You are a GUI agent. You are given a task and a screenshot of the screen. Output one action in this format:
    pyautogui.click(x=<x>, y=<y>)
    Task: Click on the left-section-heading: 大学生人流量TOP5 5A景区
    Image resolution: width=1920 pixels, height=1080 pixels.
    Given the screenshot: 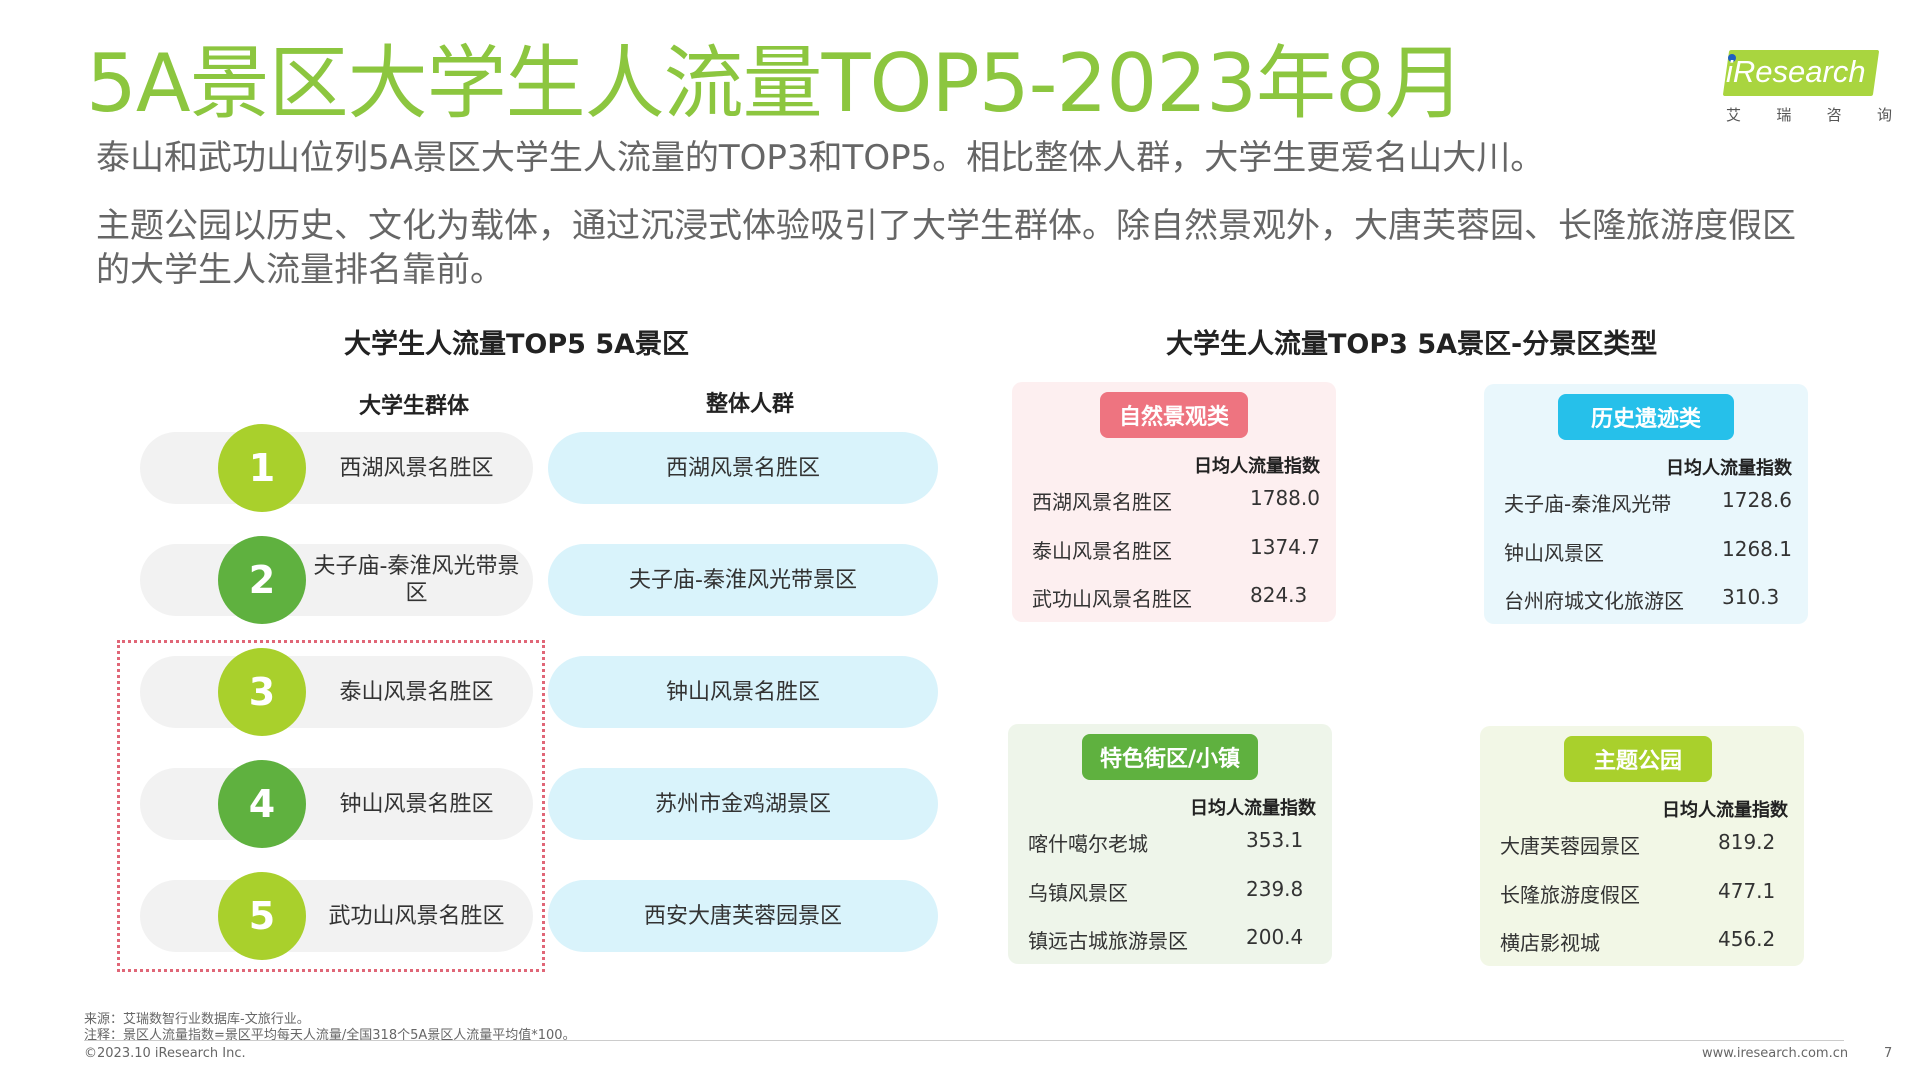 What is the action you would take?
    pyautogui.click(x=517, y=344)
    